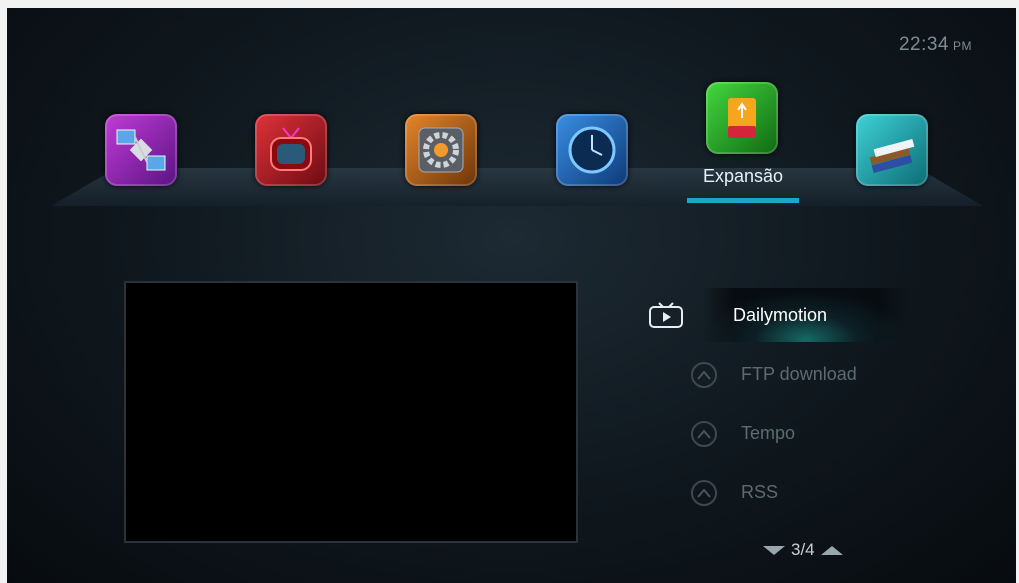 Image resolution: width=1019 pixels, height=583 pixels. What do you see at coordinates (768, 433) in the screenshot?
I see `submenu-item-label: Tempo` at bounding box center [768, 433].